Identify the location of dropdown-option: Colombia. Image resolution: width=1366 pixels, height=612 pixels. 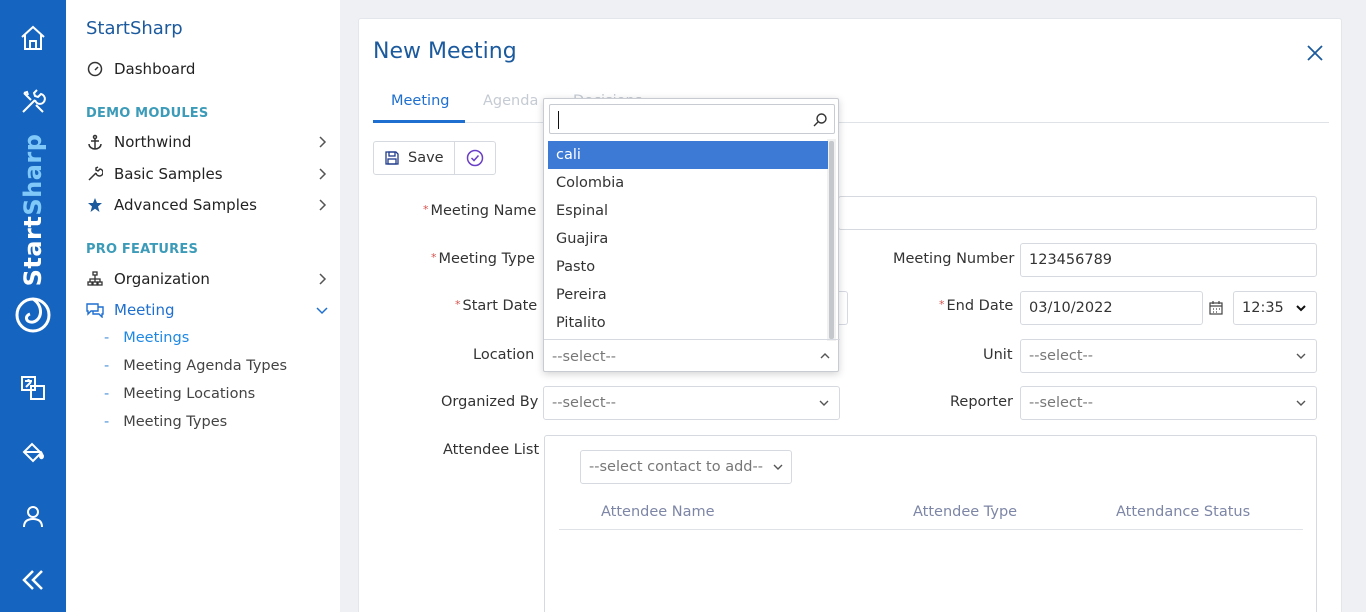
(688, 183).